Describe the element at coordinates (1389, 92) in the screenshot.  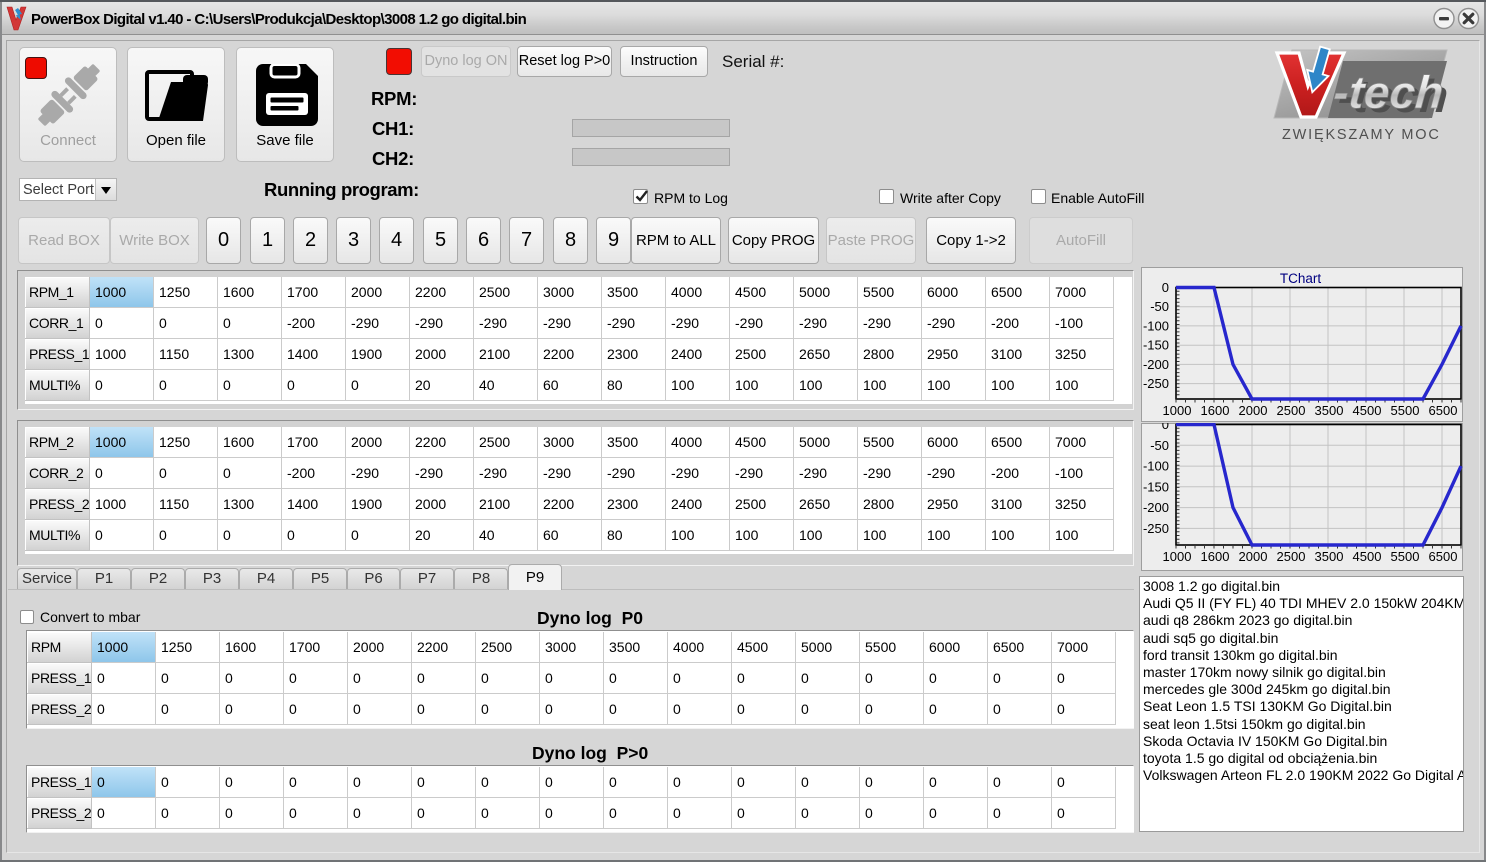
I see `svg-text: -tech` at that location.